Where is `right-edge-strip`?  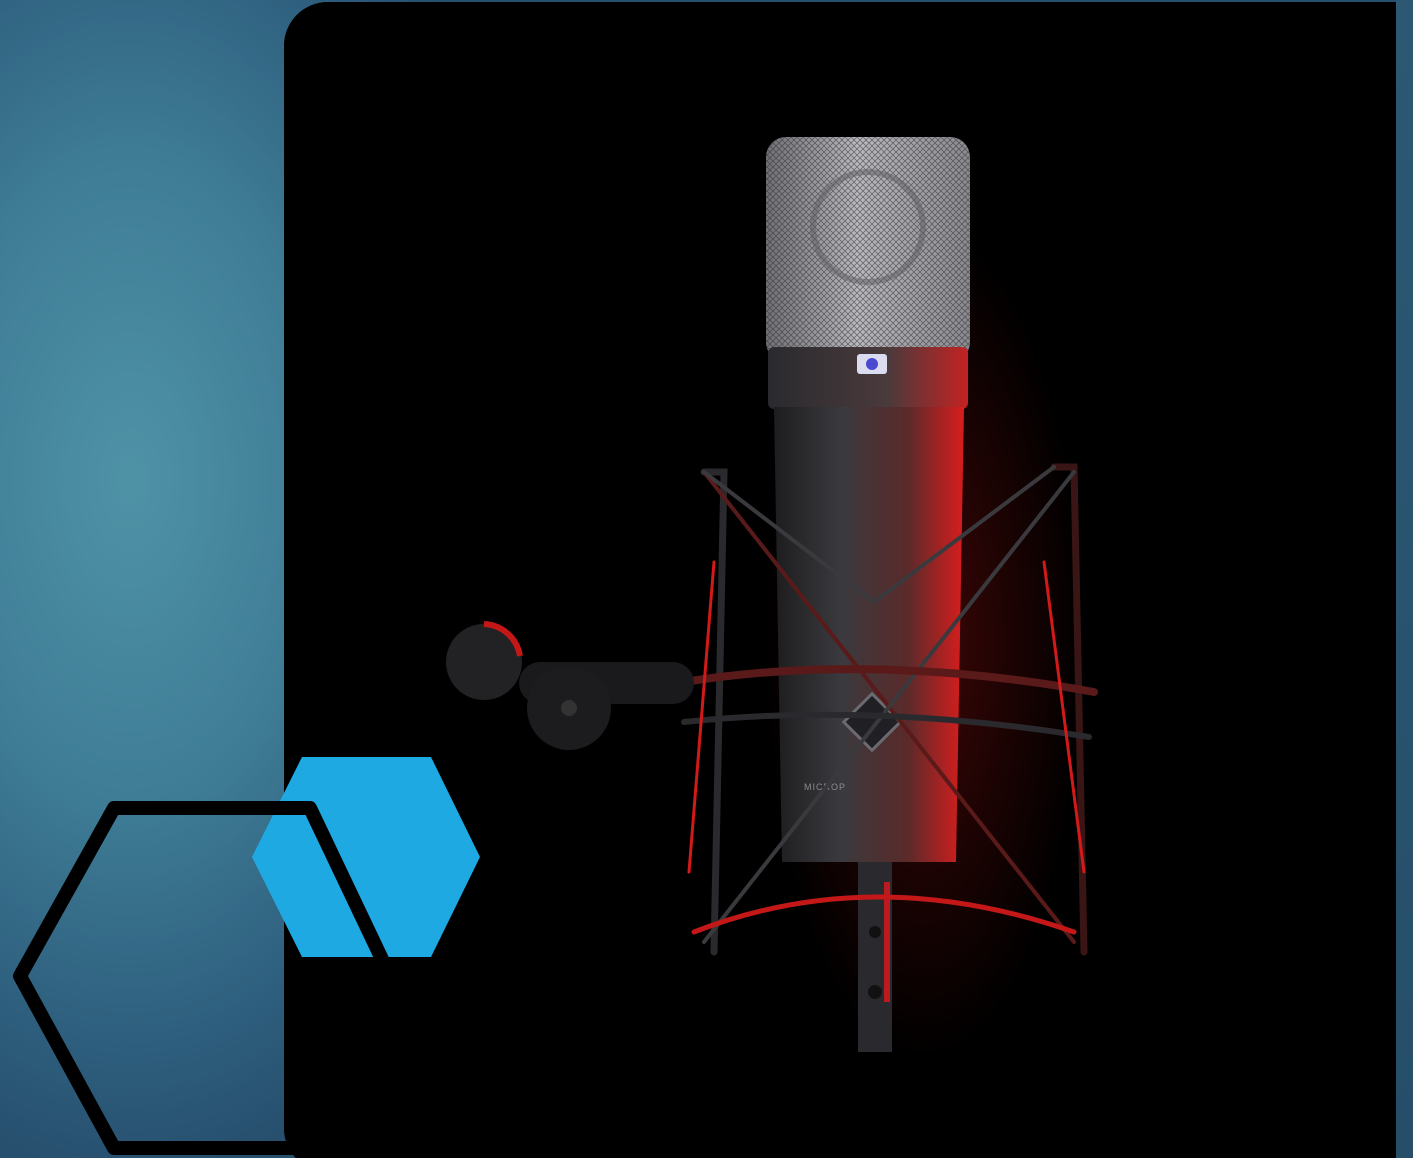 right-edge-strip is located at coordinates (1404, 579).